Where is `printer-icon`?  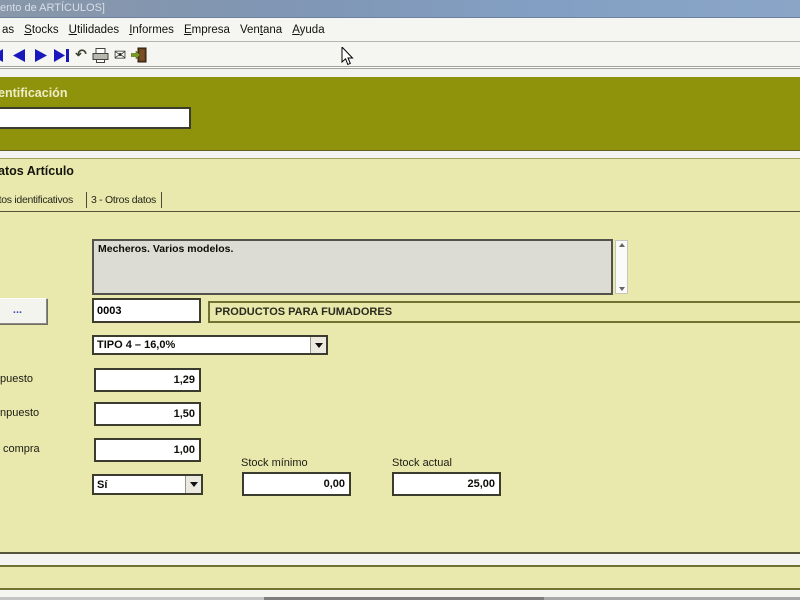
printer-icon is located at coordinates (100, 55).